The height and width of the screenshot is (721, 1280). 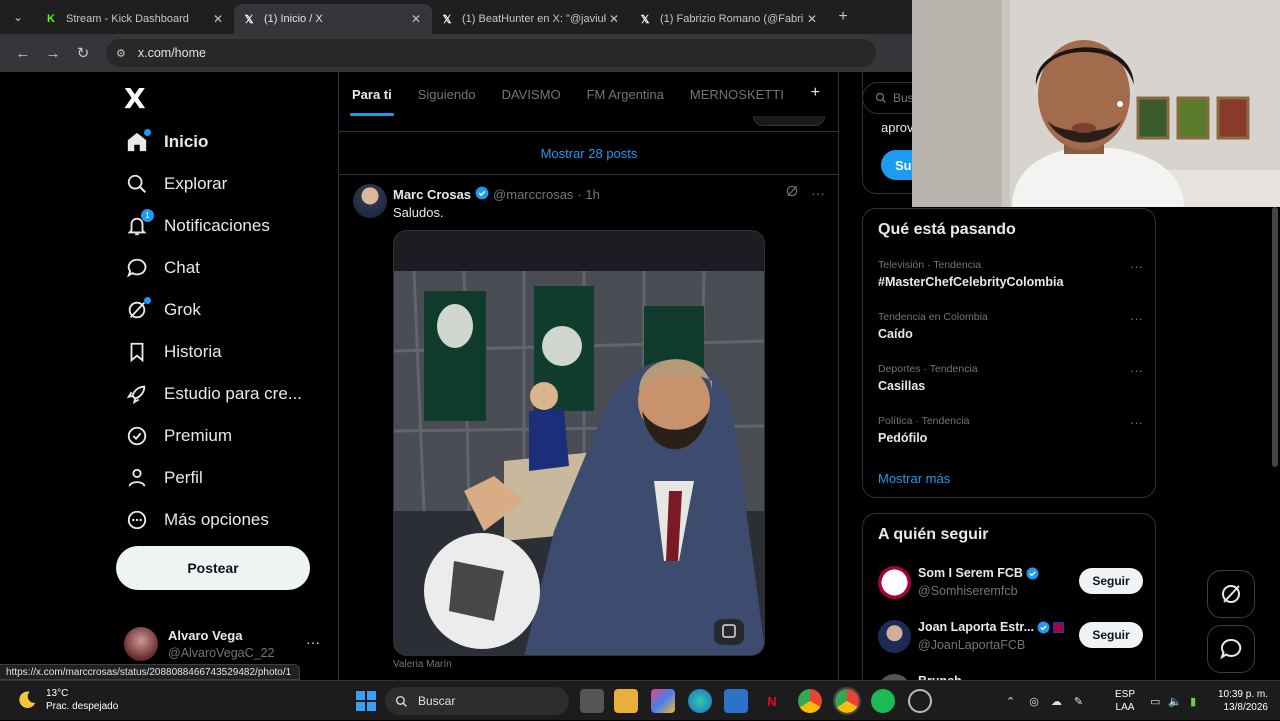 I want to click on chevron-up-icon: ⌃, so click(x=1010, y=701).